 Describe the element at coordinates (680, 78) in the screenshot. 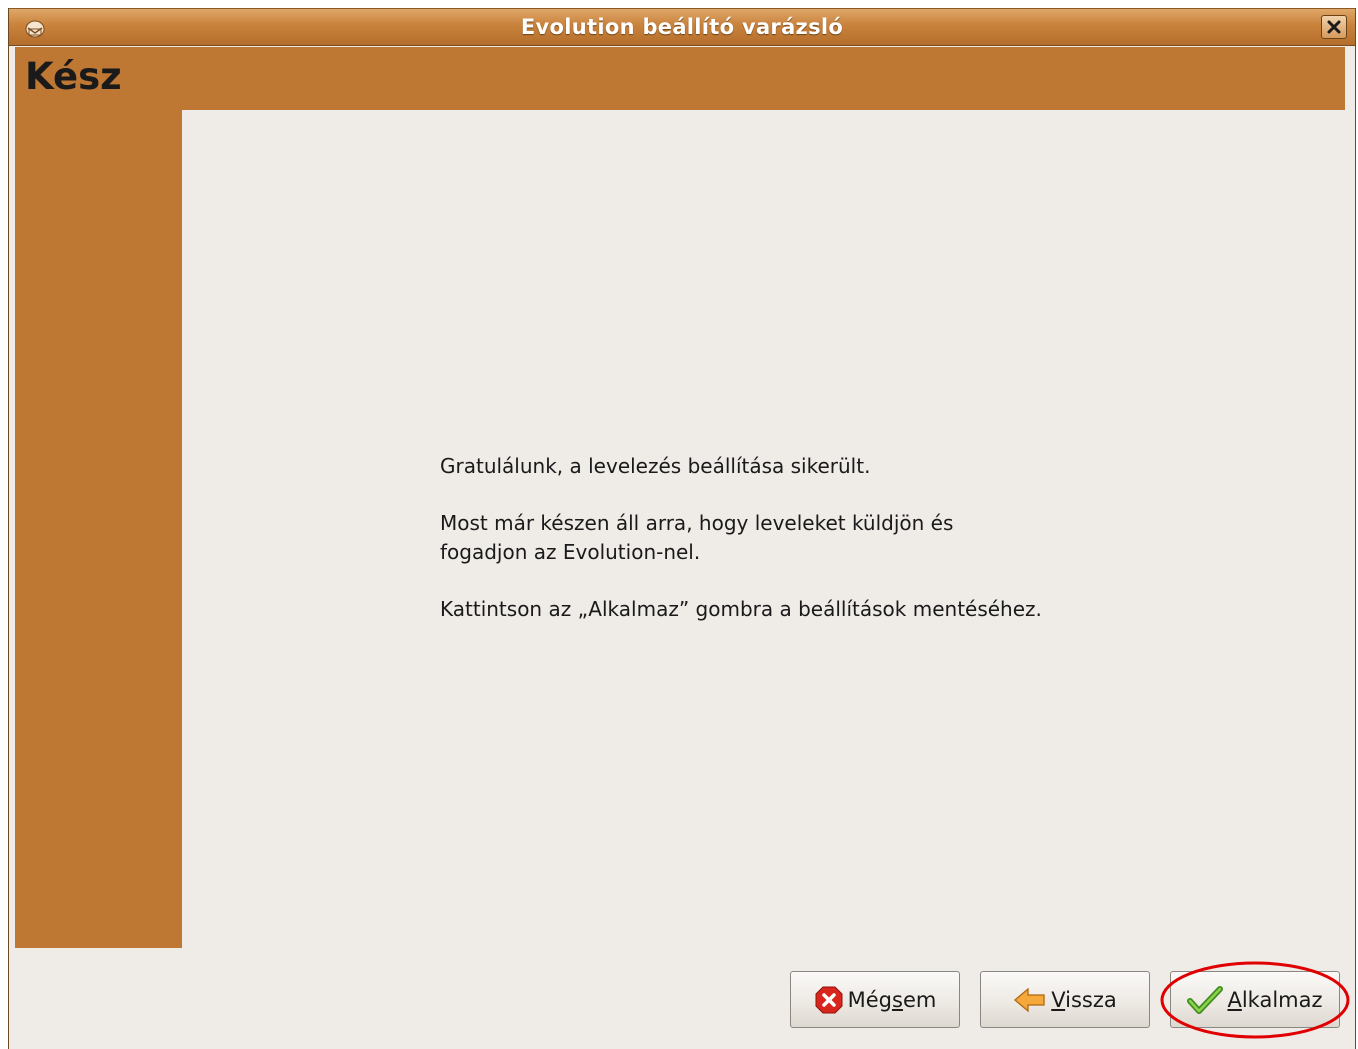

I see `page-header: Kész` at that location.